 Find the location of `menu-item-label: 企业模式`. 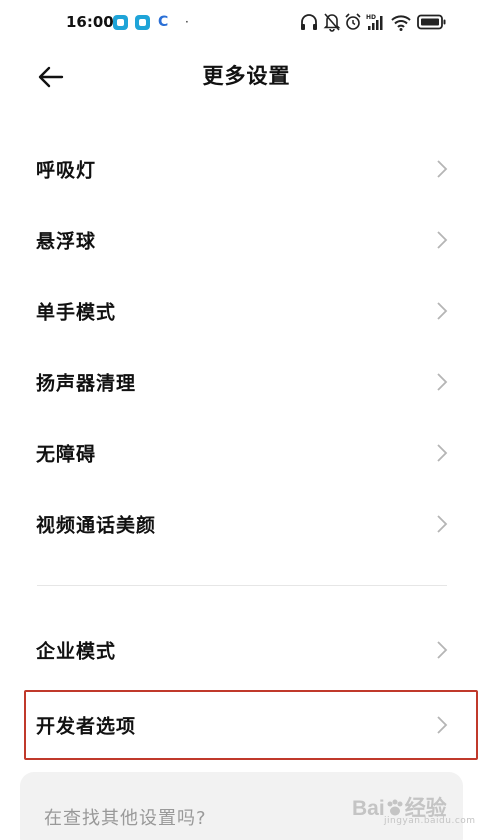

menu-item-label: 企业模式 is located at coordinates (76, 651).